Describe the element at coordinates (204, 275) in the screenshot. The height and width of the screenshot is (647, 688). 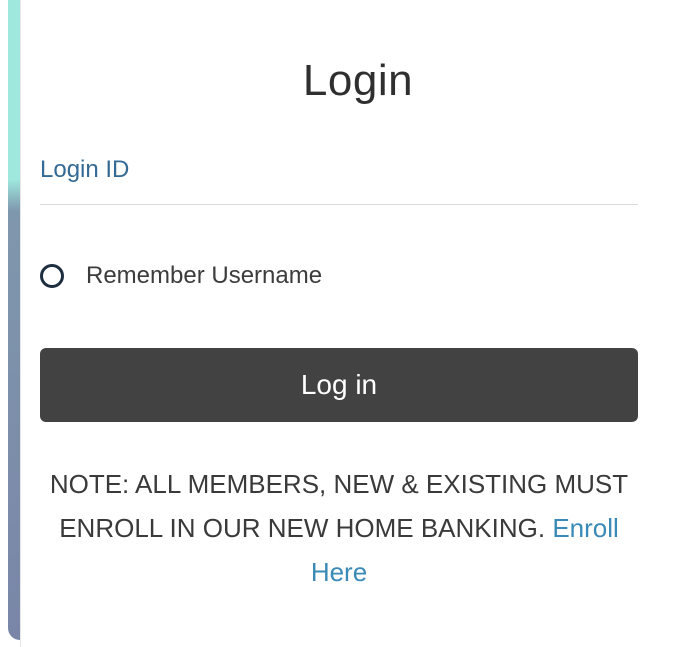
I see `remember-username-label: Remember Username` at that location.